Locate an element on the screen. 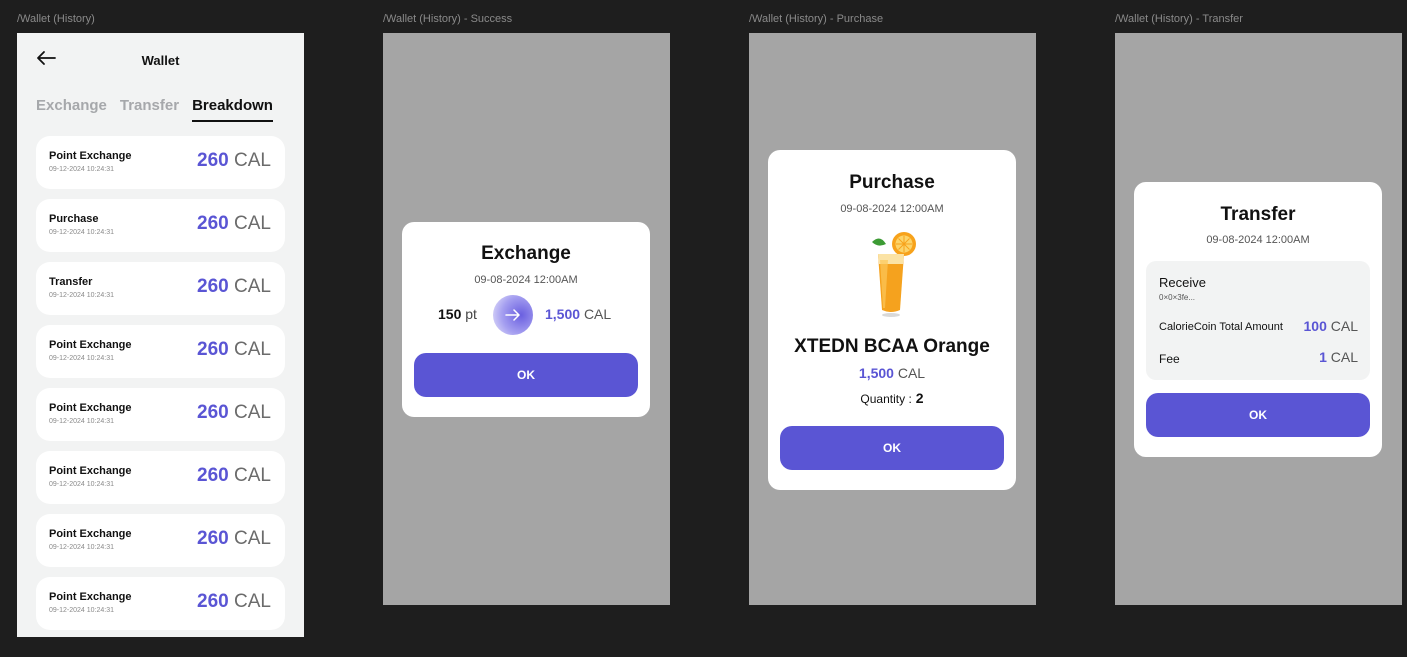  dialog-title: Transfer is located at coordinates (1258, 214).